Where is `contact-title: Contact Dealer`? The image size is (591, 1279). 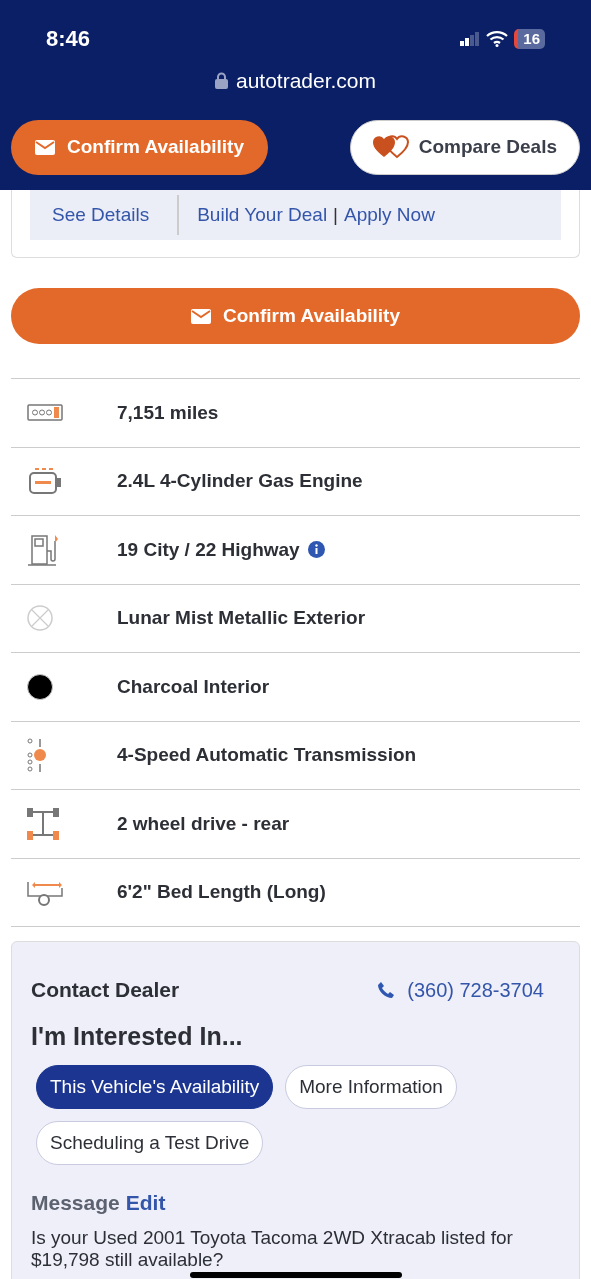
contact-title: Contact Dealer is located at coordinates (105, 990).